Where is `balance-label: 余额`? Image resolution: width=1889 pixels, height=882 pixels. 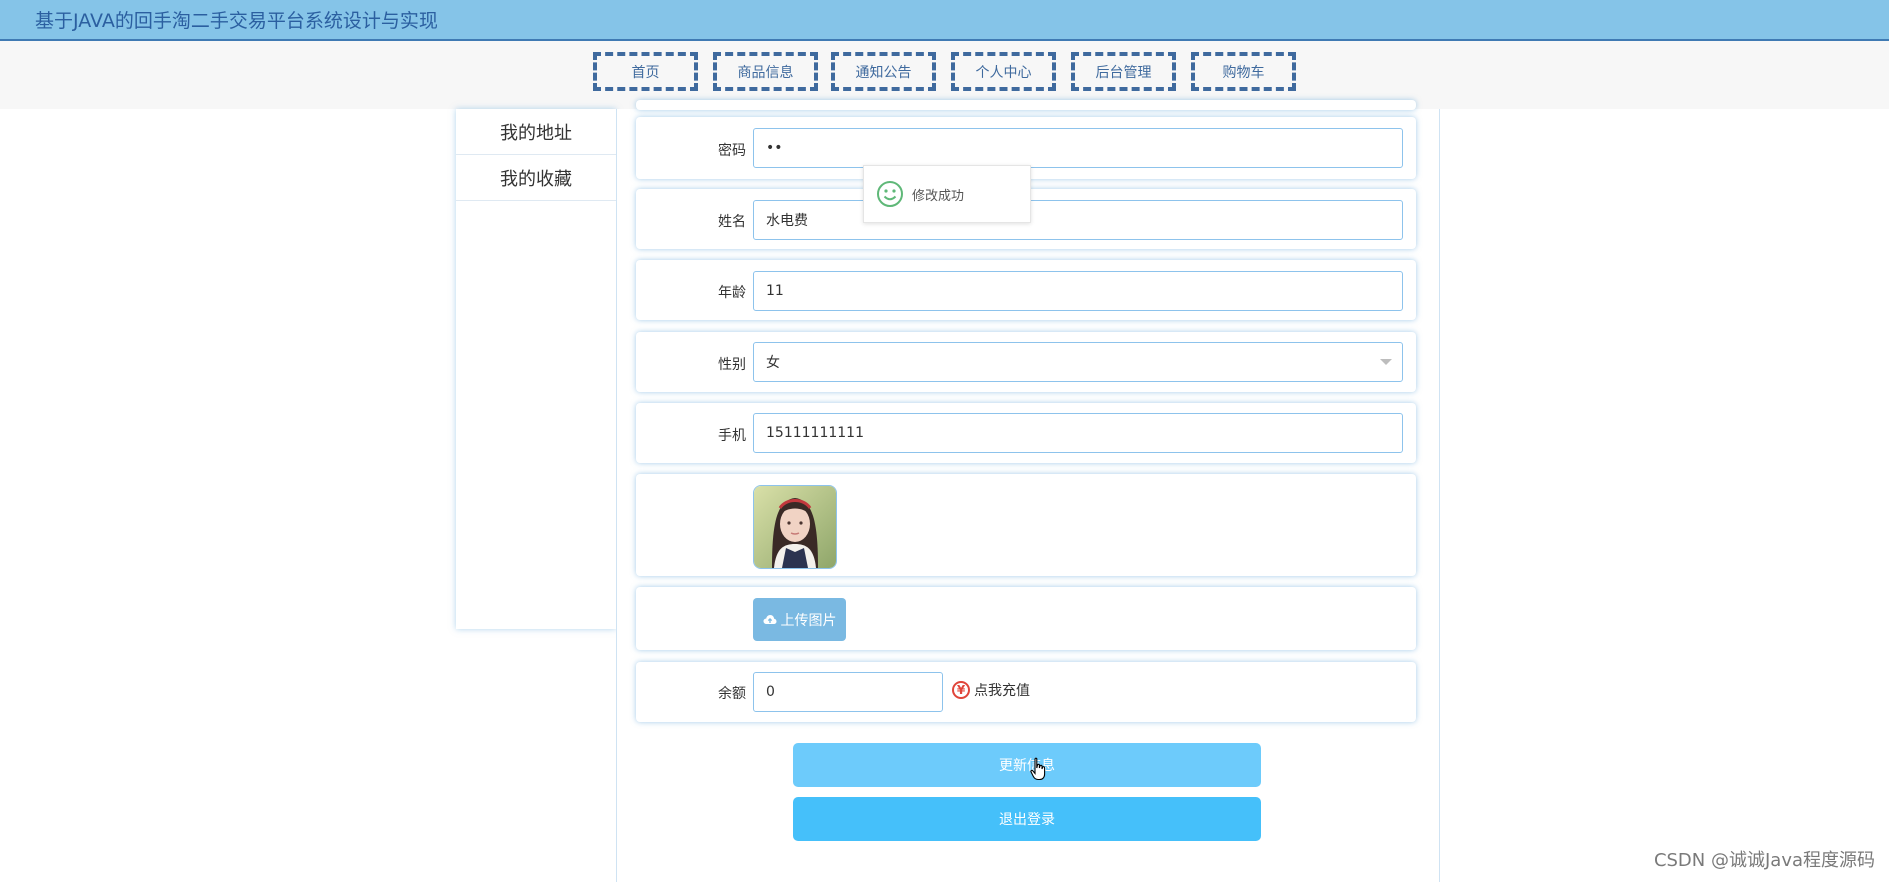 balance-label: 余额 is located at coordinates (732, 694).